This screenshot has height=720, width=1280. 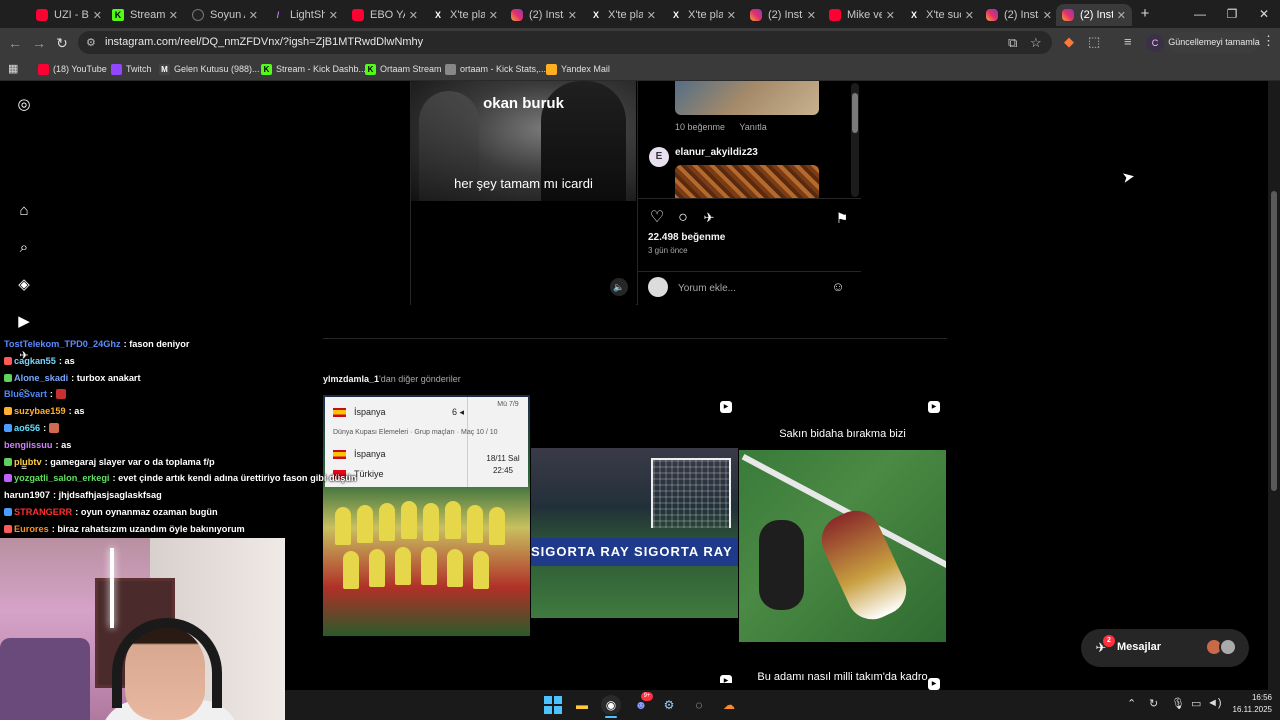 What do you see at coordinates (1214, 703) in the screenshot?
I see `volume-tray-icon: ◄)` at bounding box center [1214, 703].